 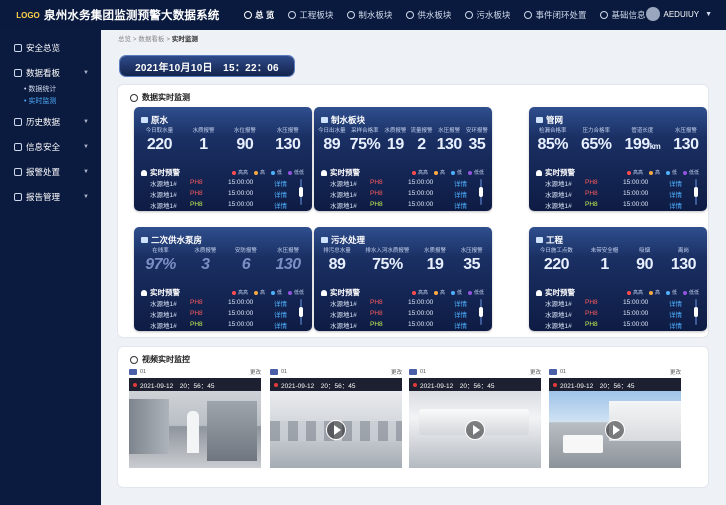 What do you see at coordinates (487, 15) in the screenshot?
I see `nav-sewage: 污水板块` at bounding box center [487, 15].